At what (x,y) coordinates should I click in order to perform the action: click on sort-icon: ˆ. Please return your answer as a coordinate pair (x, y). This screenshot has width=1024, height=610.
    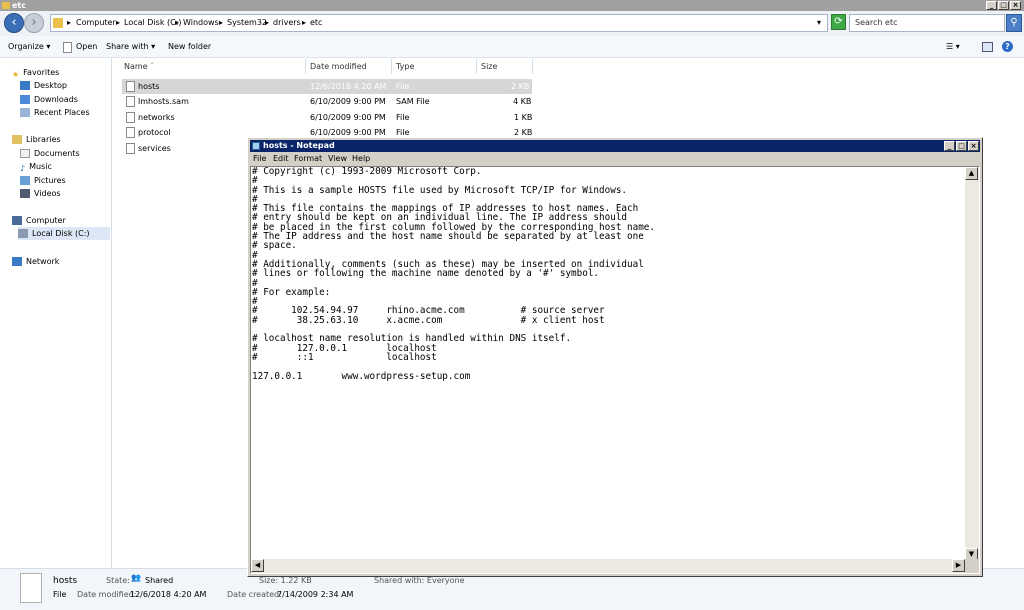
    Looking at the image, I should click on (152, 66).